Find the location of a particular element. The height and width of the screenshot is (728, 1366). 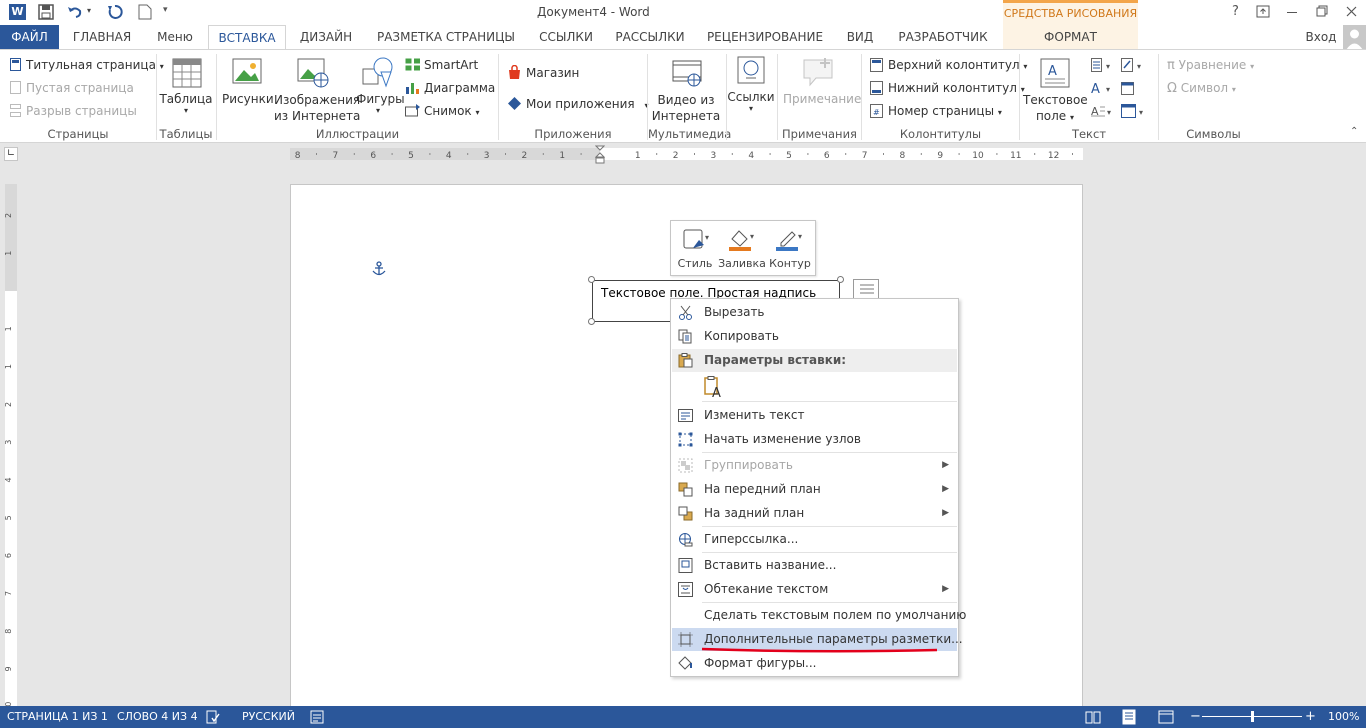

sign-in-link: Вход is located at coordinates (1321, 37).